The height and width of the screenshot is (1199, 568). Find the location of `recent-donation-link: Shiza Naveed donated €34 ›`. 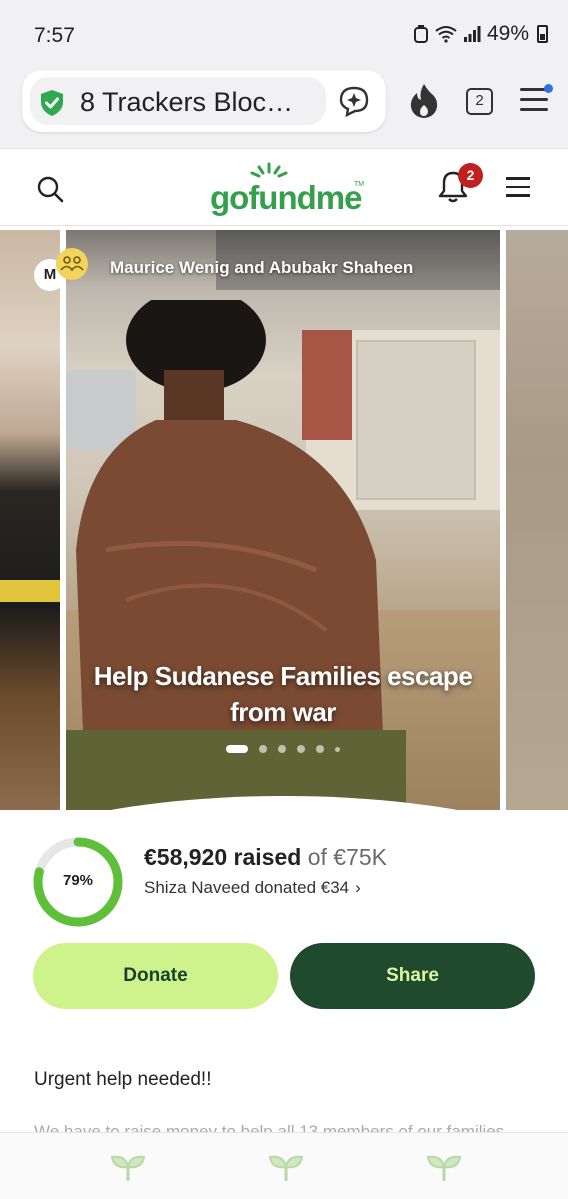

recent-donation-link: Shiza Naveed donated €34 › is located at coordinates (252, 888).